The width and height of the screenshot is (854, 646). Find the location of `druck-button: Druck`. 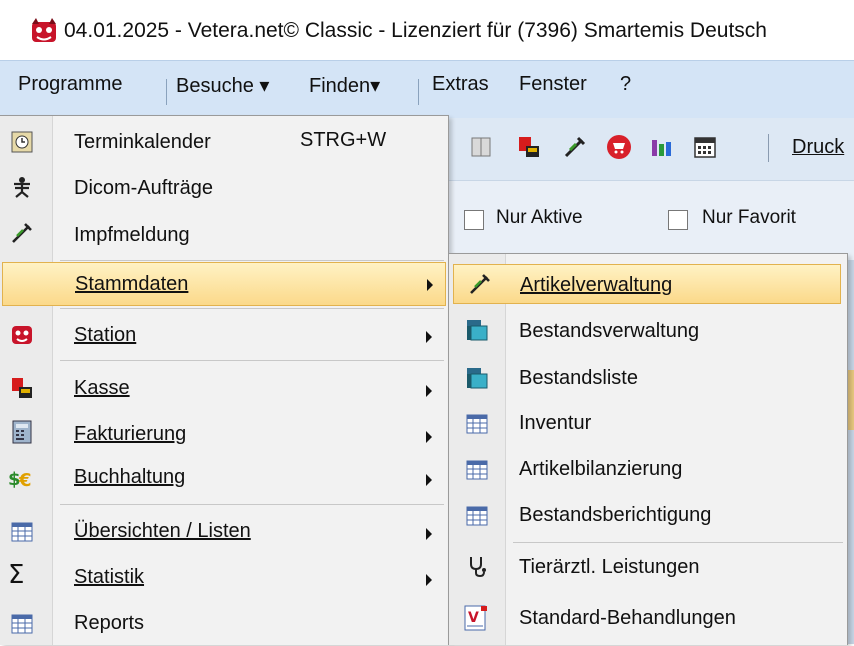

druck-button: Druck is located at coordinates (818, 147).